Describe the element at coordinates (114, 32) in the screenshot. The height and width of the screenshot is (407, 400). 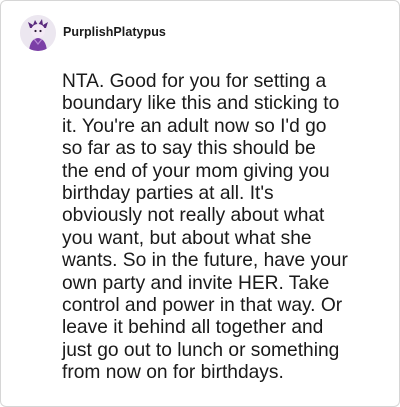
I see `username: PurplishPlatypus` at that location.